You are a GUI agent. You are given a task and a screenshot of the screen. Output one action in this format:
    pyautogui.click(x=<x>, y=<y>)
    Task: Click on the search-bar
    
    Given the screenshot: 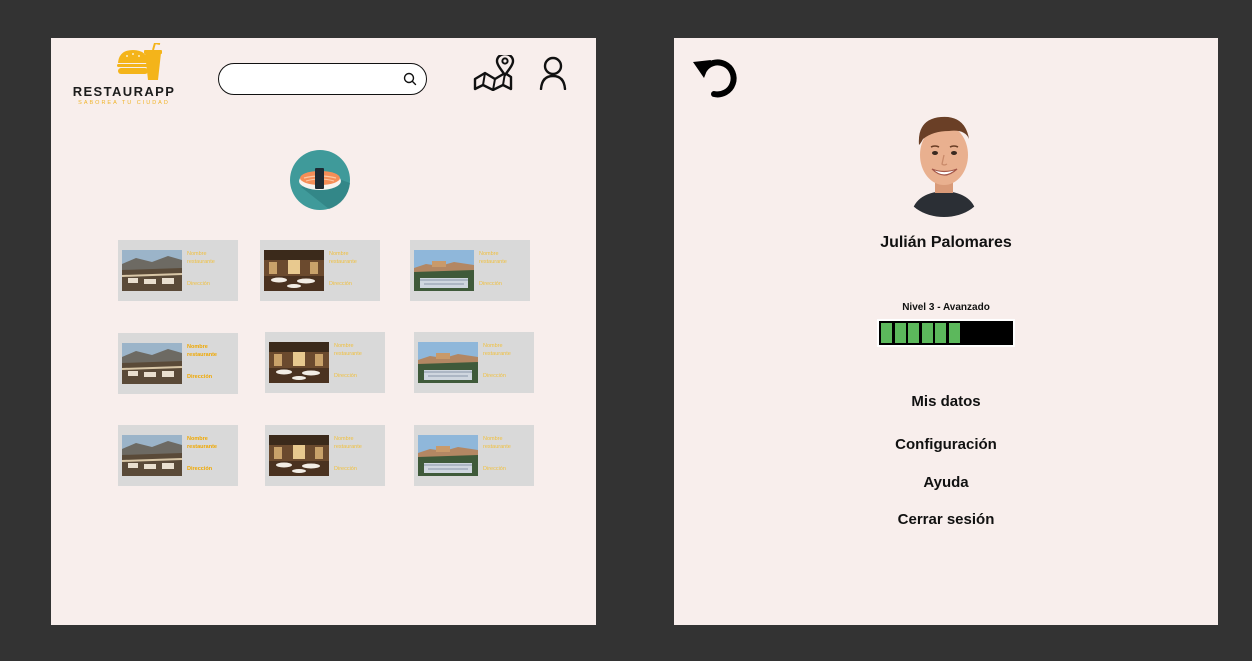 What is the action you would take?
    pyautogui.click(x=322, y=79)
    